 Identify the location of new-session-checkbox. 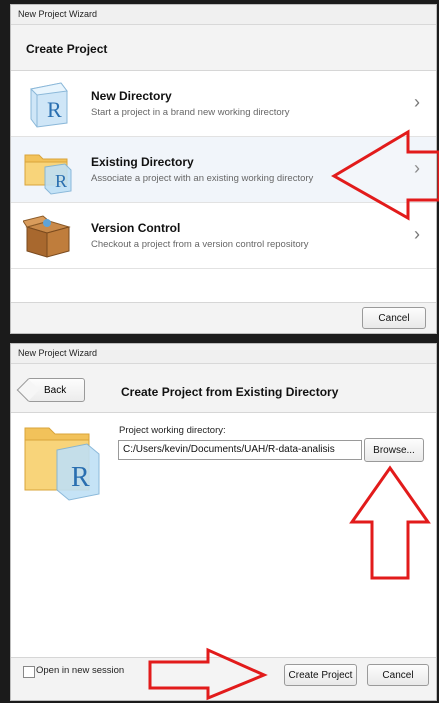
(29, 672).